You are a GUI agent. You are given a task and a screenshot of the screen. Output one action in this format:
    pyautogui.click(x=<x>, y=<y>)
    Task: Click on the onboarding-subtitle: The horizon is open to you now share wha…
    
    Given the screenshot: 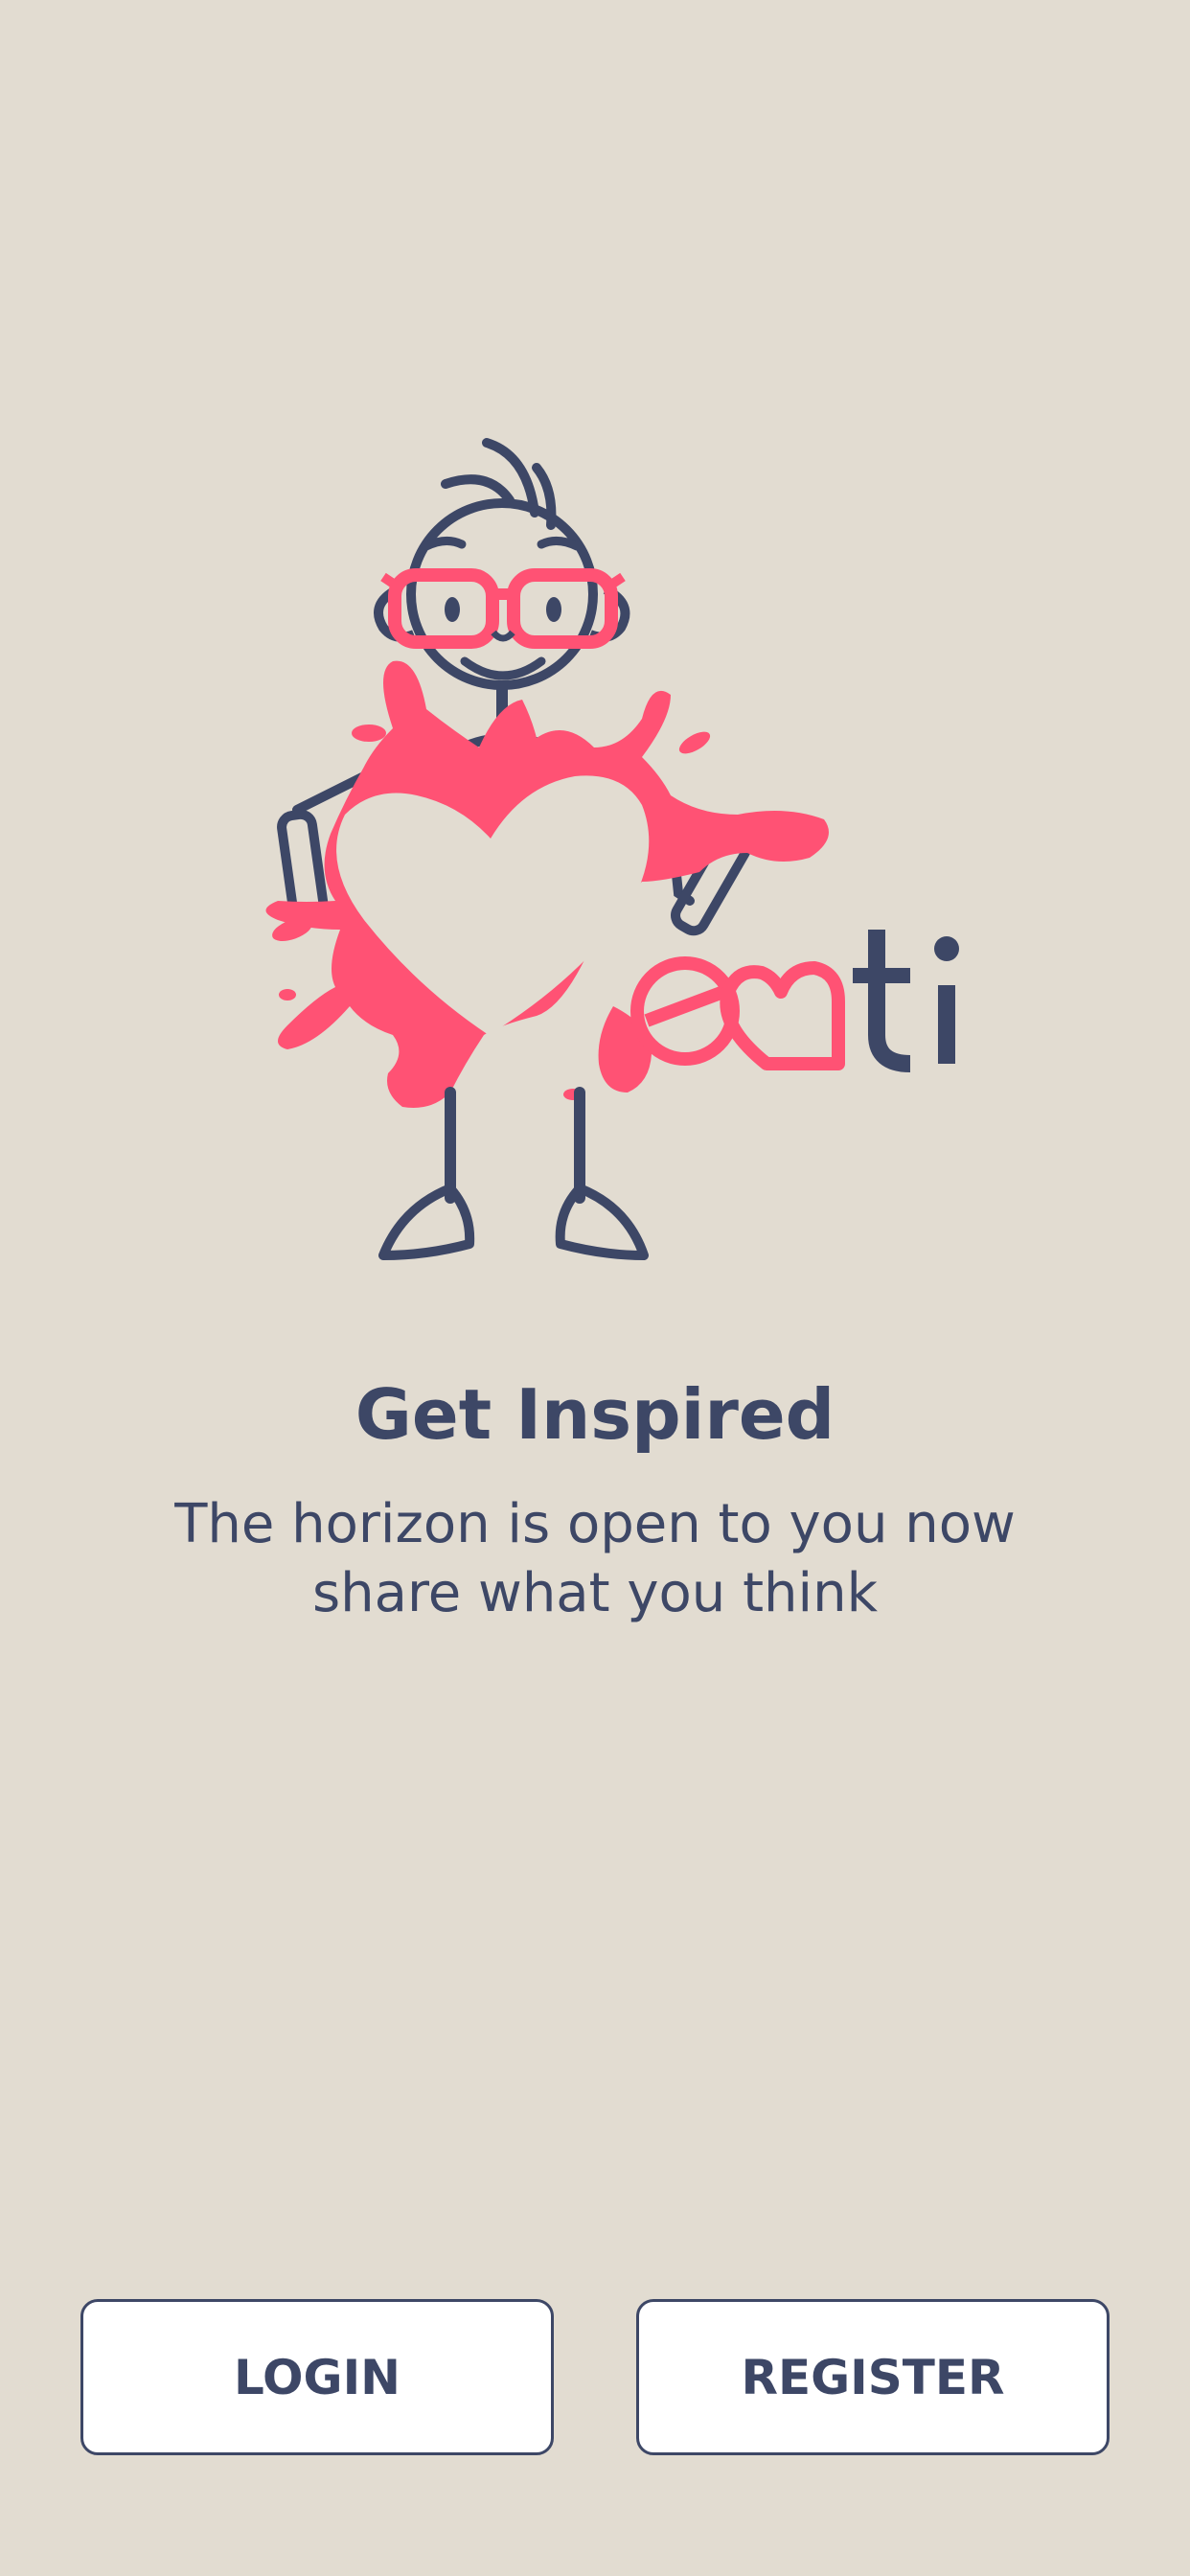 What is the action you would take?
    pyautogui.click(x=595, y=1559)
    